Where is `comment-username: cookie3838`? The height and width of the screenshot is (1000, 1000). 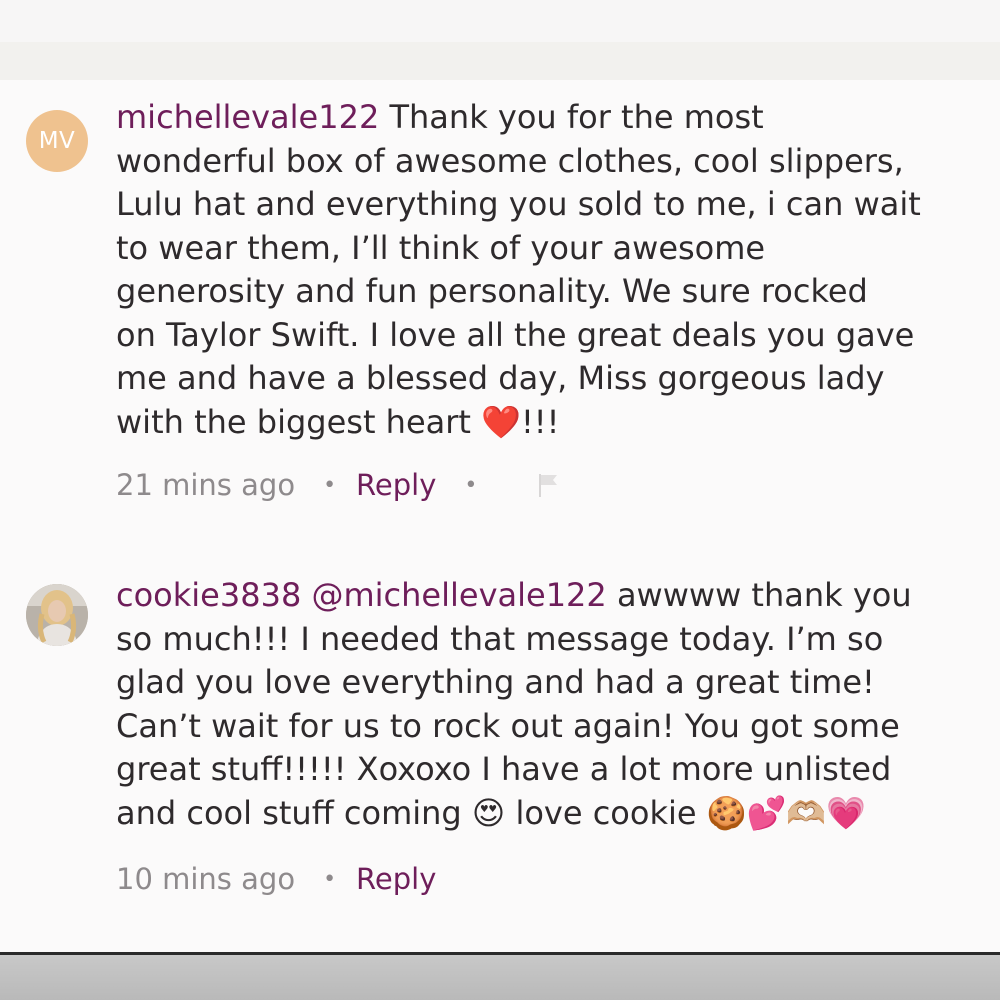
comment-username: cookie3838 is located at coordinates (208, 595).